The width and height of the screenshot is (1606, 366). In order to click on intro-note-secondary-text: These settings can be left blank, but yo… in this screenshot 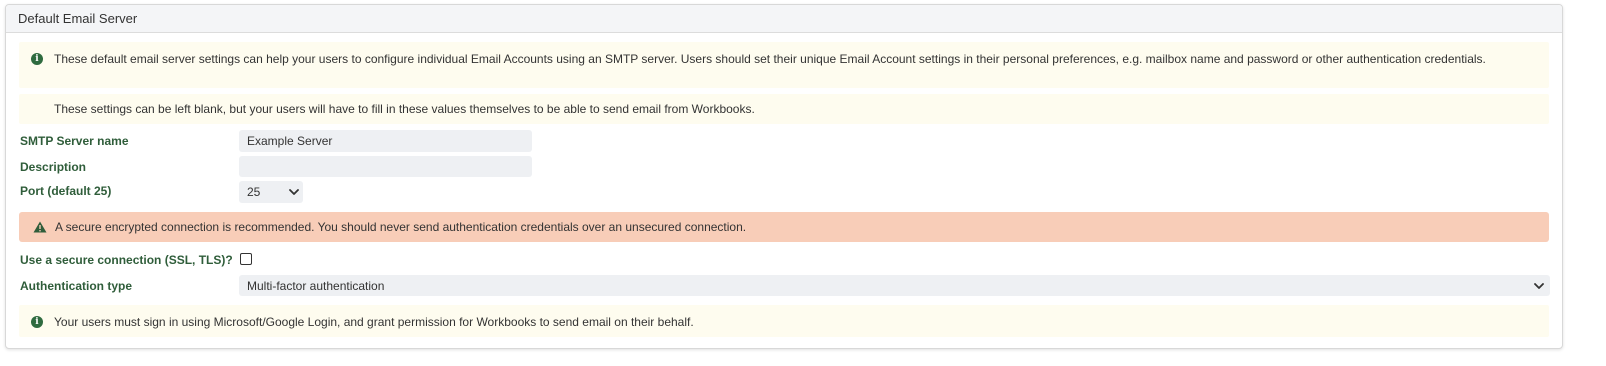, I will do `click(404, 109)`.